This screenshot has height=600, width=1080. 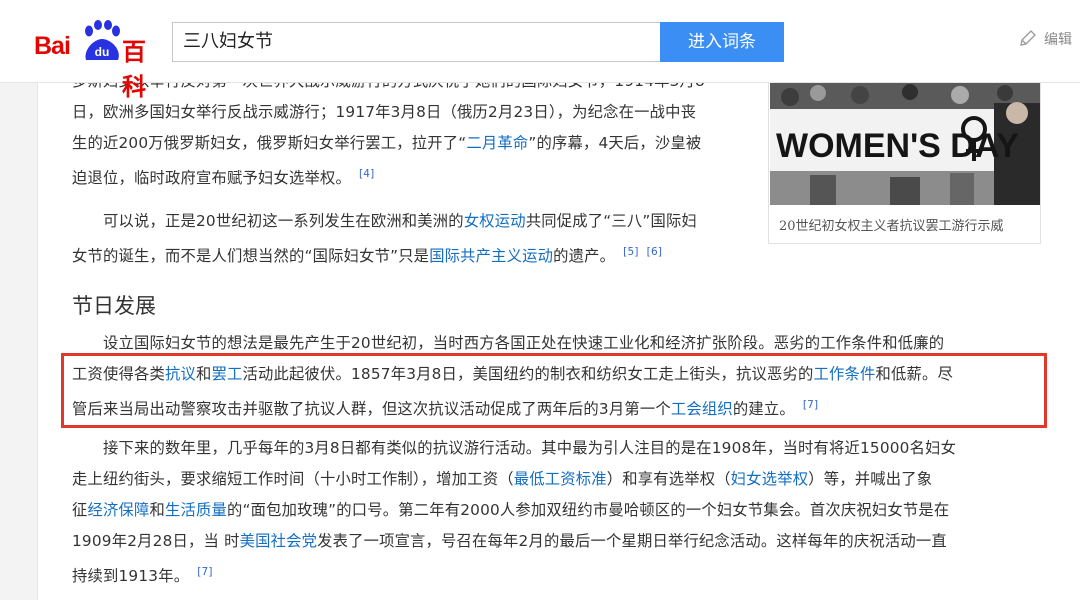 I want to click on text: 生的近200万俄罗斯妇女，俄罗斯妇女举行罢工，拉开了“, so click(x=269, y=143).